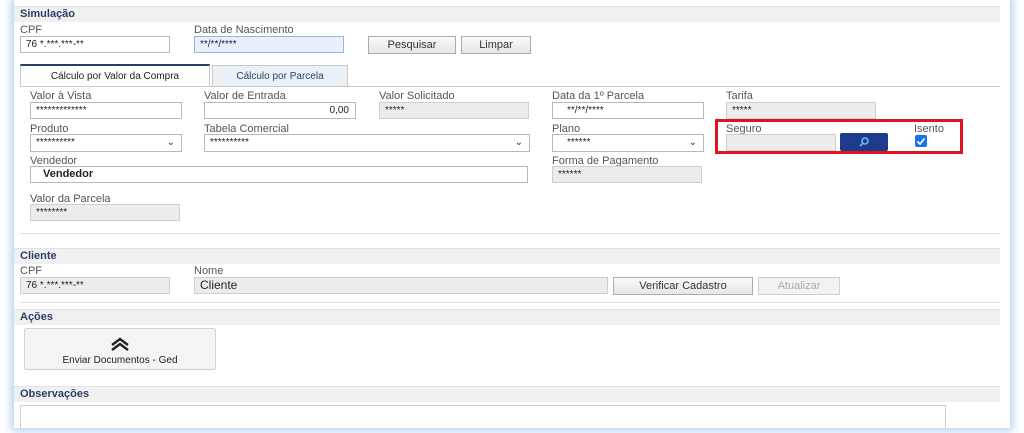  Describe the element at coordinates (31, 30) in the screenshot. I see `cpf-label: CPF` at that location.